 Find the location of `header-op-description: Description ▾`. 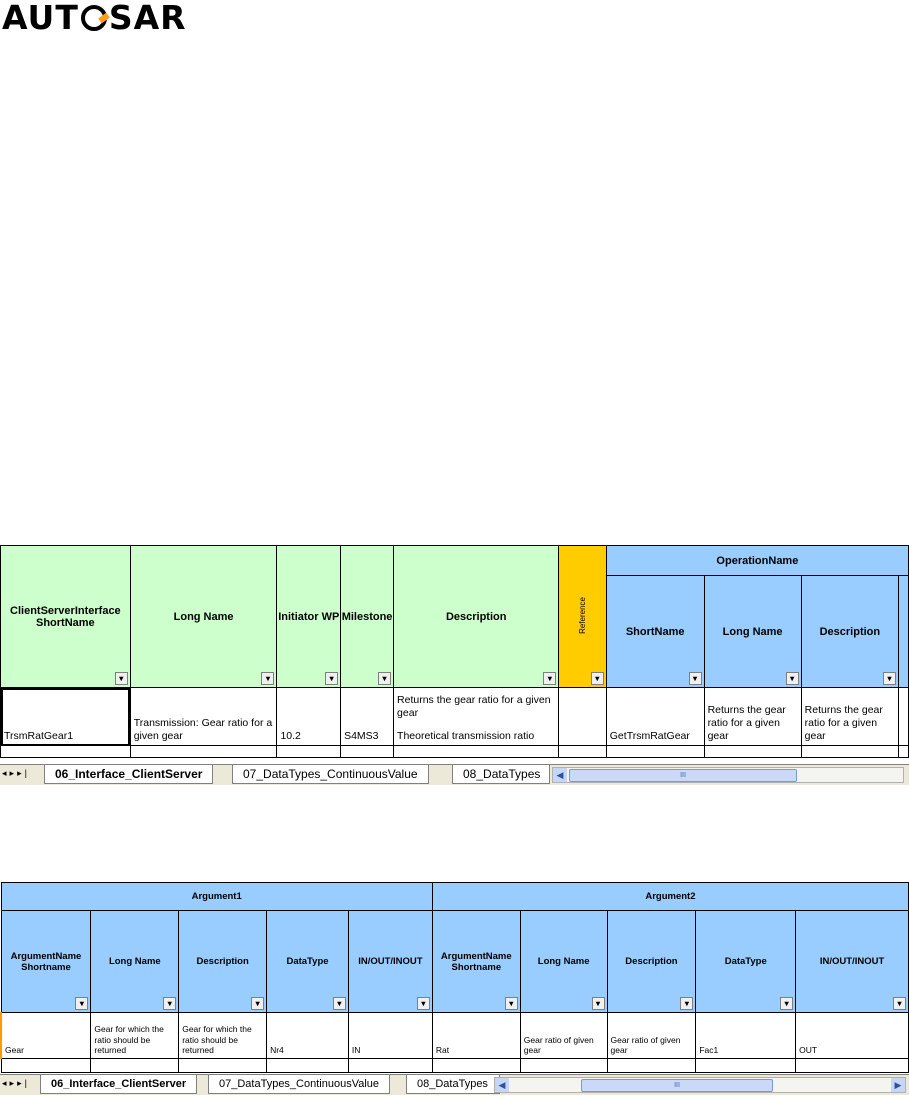

header-op-description: Description ▾ is located at coordinates (850, 631).